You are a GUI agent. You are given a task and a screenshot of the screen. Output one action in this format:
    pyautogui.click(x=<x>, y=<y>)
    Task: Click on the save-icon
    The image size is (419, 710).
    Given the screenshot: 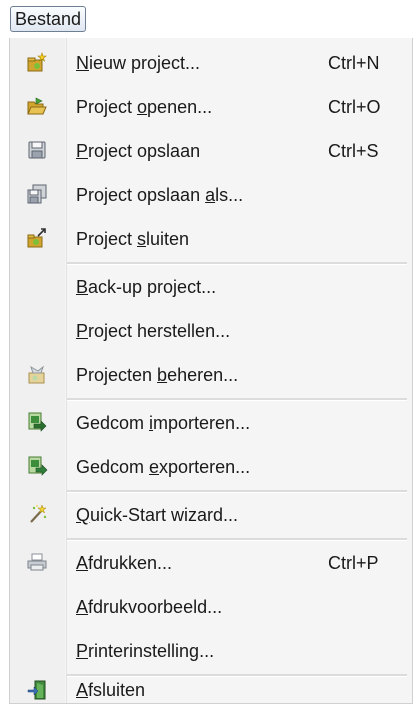 What is the action you would take?
    pyautogui.click(x=37, y=150)
    